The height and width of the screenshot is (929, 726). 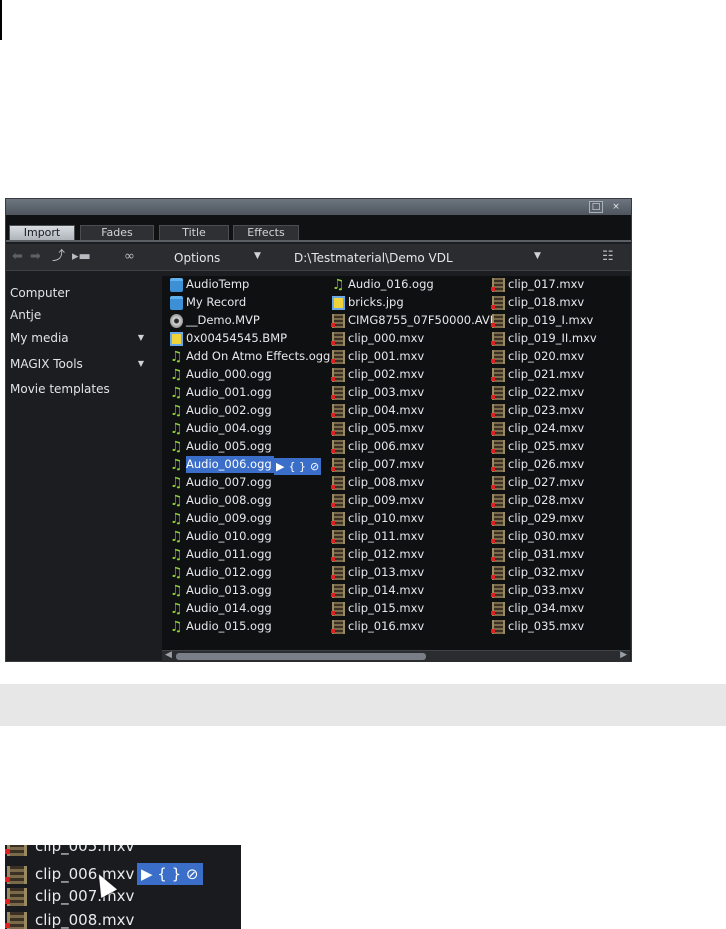 I want to click on file-item: ♫ Audio_008.ogg, so click(x=248, y=501).